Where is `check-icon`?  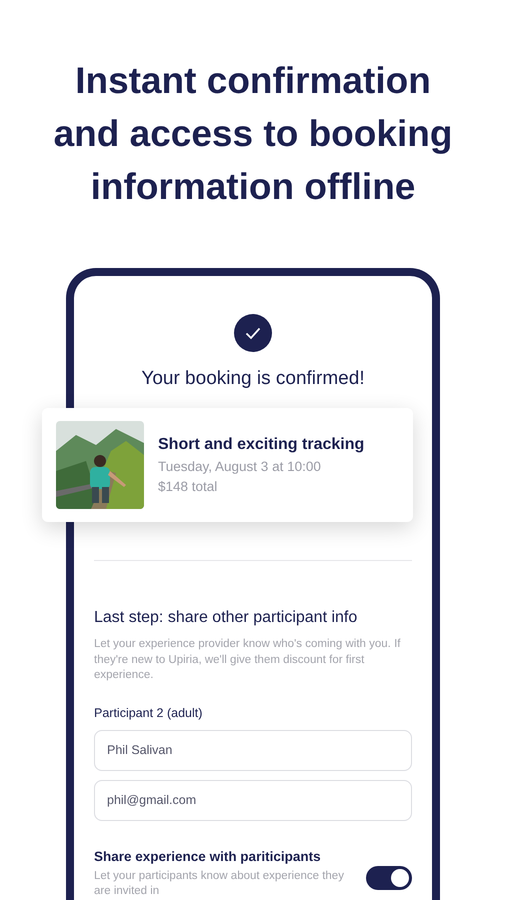 check-icon is located at coordinates (253, 333).